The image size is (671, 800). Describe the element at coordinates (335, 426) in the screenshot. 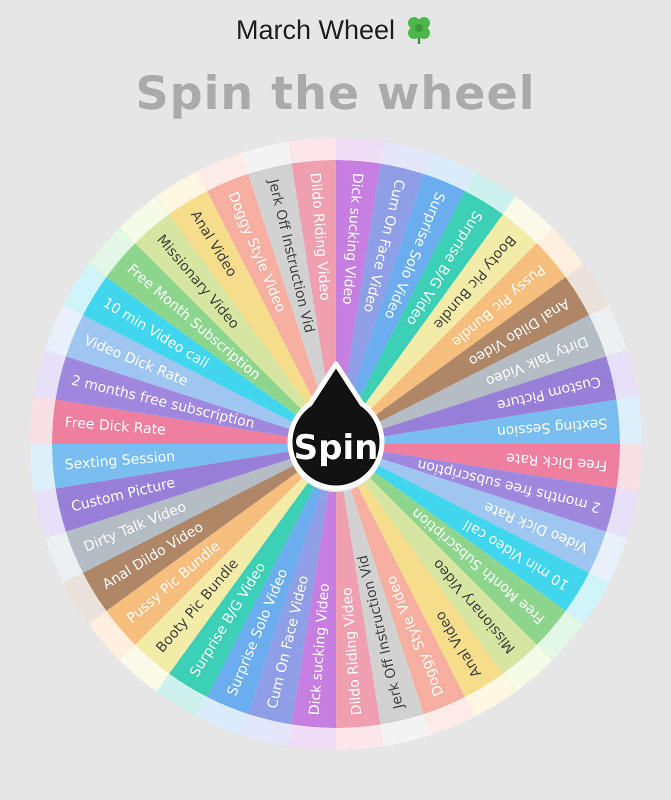

I see `spin-button: Spin` at that location.